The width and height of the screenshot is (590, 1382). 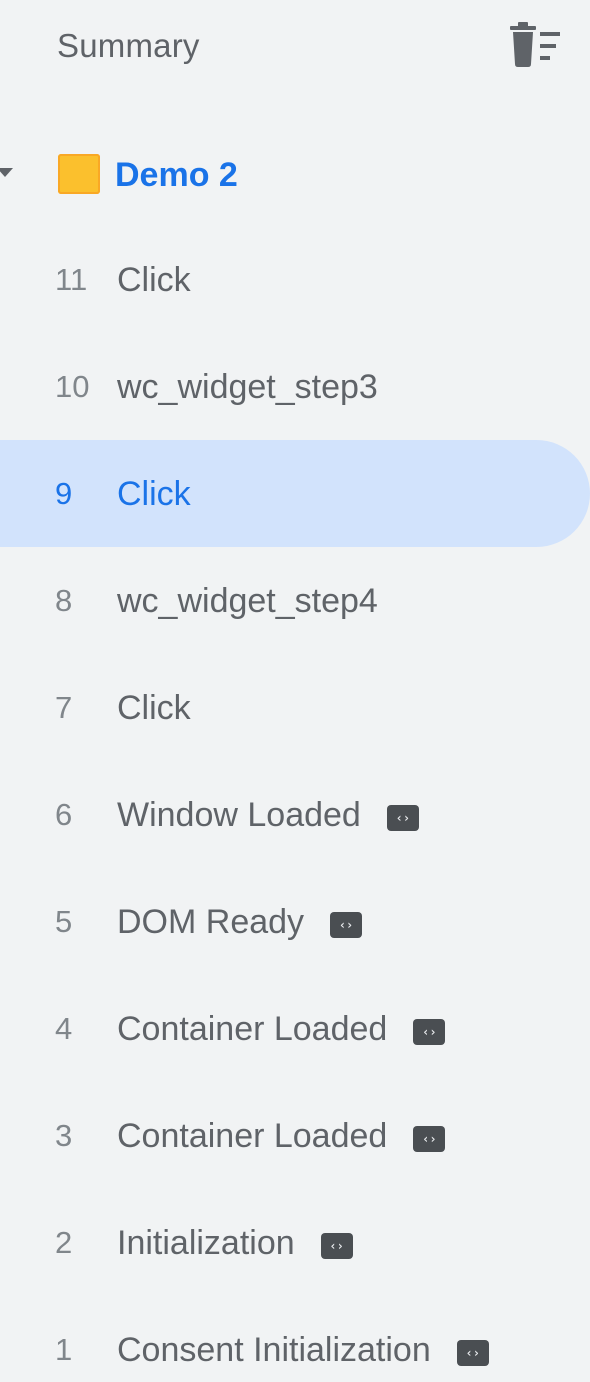 What do you see at coordinates (6, 172) in the screenshot?
I see `caret-down-icon` at bounding box center [6, 172].